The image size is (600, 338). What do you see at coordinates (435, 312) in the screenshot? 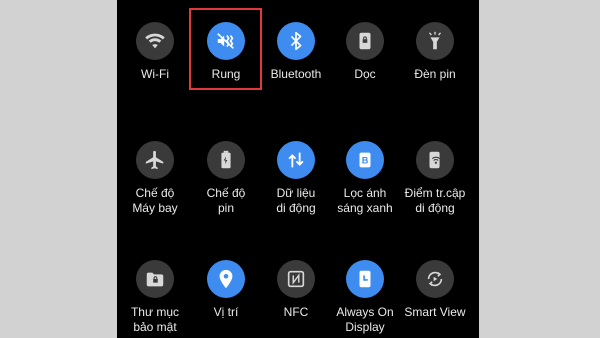
I see `tile-label: Smart View` at bounding box center [435, 312].